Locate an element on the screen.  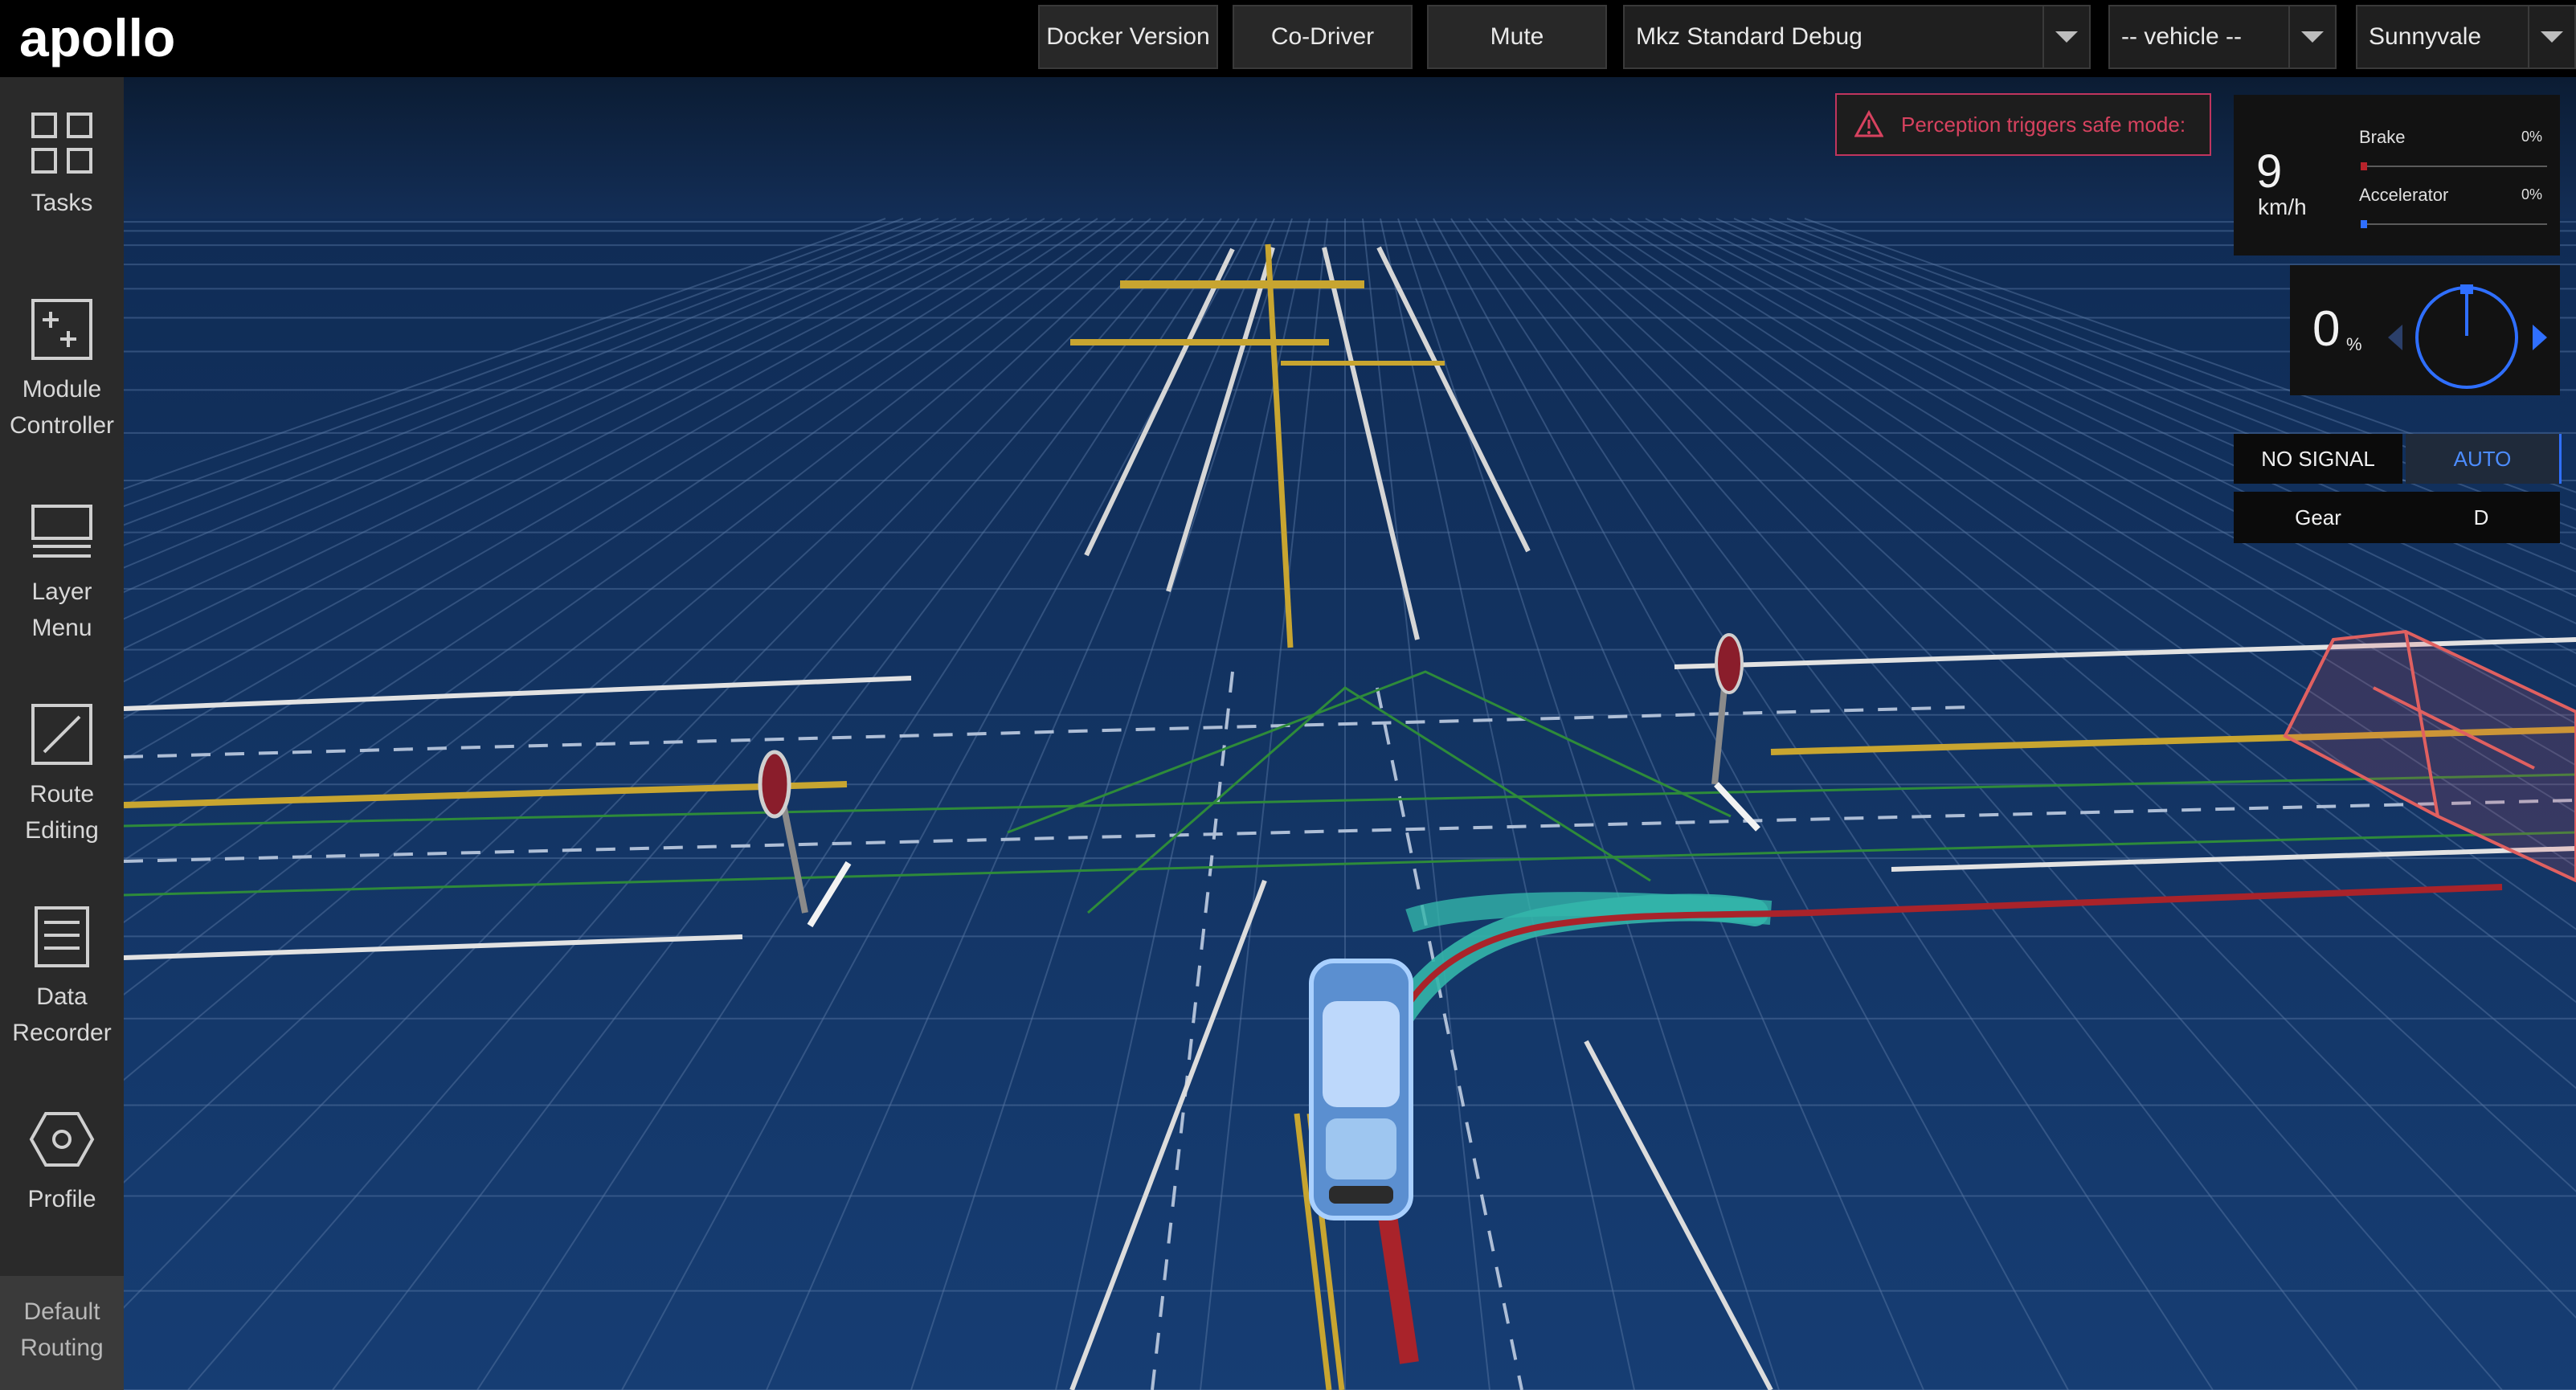
accelerator-bar-fill is located at coordinates (2364, 224).